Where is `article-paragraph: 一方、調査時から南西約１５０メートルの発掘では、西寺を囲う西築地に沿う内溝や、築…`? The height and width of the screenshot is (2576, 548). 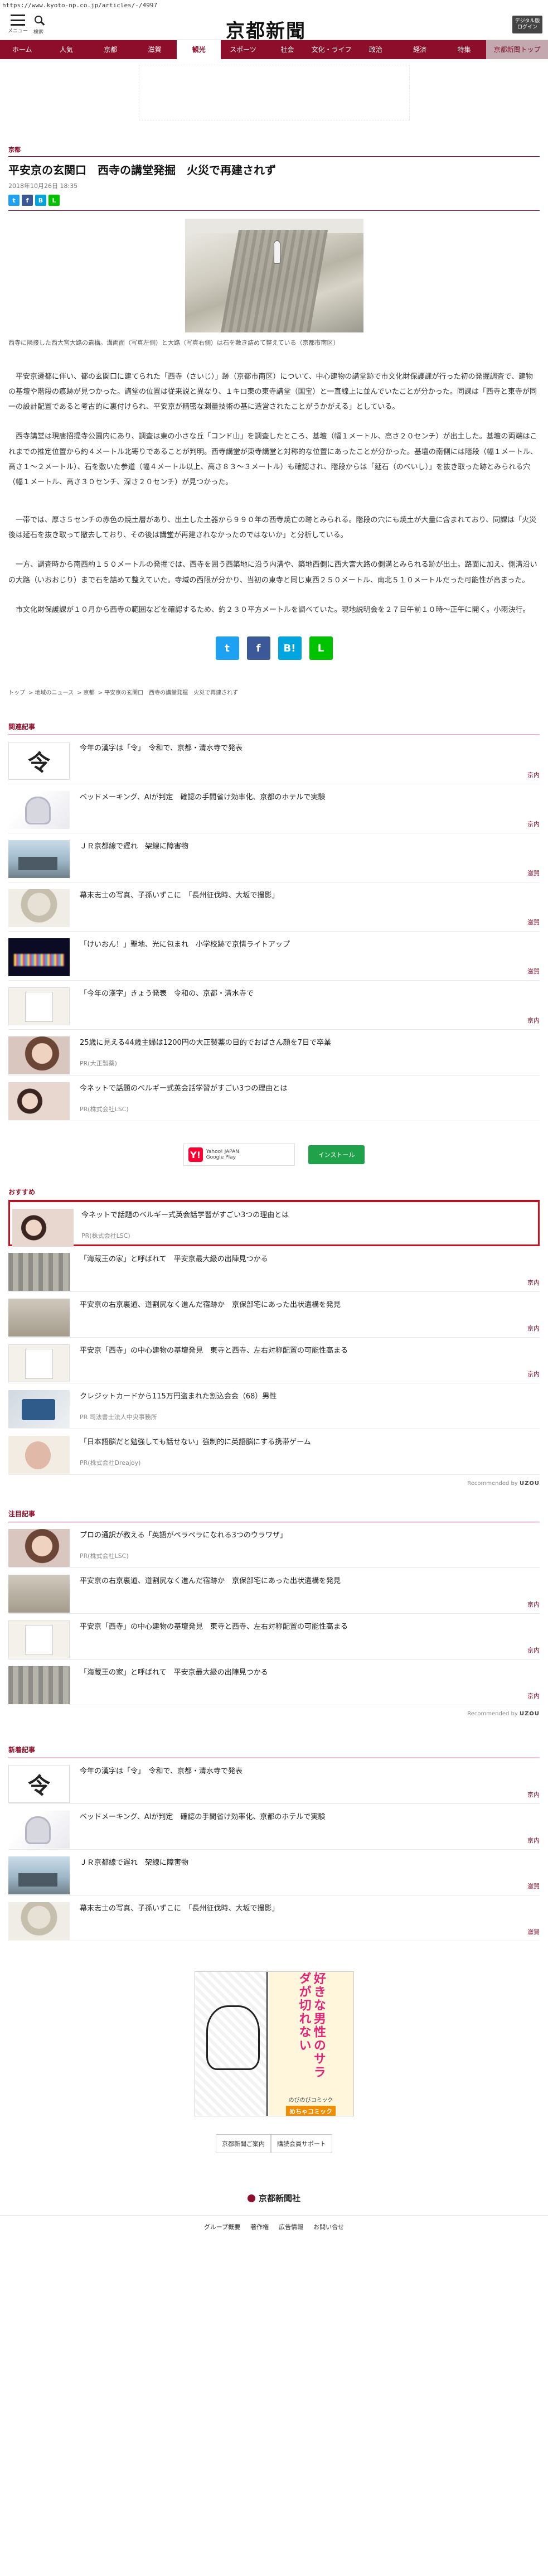
article-paragraph: 一方、調査時から南西約１５０メートルの発掘では、西寺を囲う西築地に沿う内溝や、築… is located at coordinates (272, 573).